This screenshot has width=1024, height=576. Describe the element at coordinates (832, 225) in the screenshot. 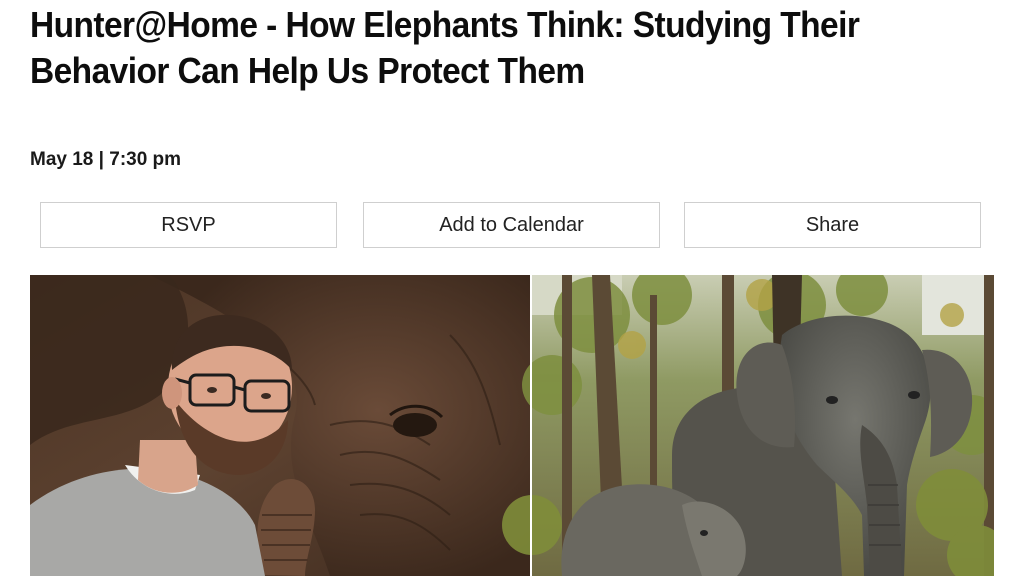

I see `share-button: Share` at that location.